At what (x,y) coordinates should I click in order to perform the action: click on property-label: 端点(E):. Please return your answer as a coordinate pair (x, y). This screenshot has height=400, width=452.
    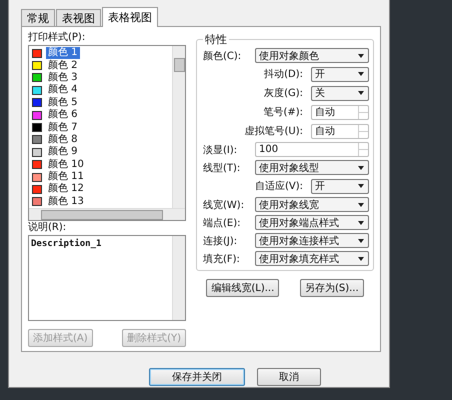
    Looking at the image, I should click on (222, 223).